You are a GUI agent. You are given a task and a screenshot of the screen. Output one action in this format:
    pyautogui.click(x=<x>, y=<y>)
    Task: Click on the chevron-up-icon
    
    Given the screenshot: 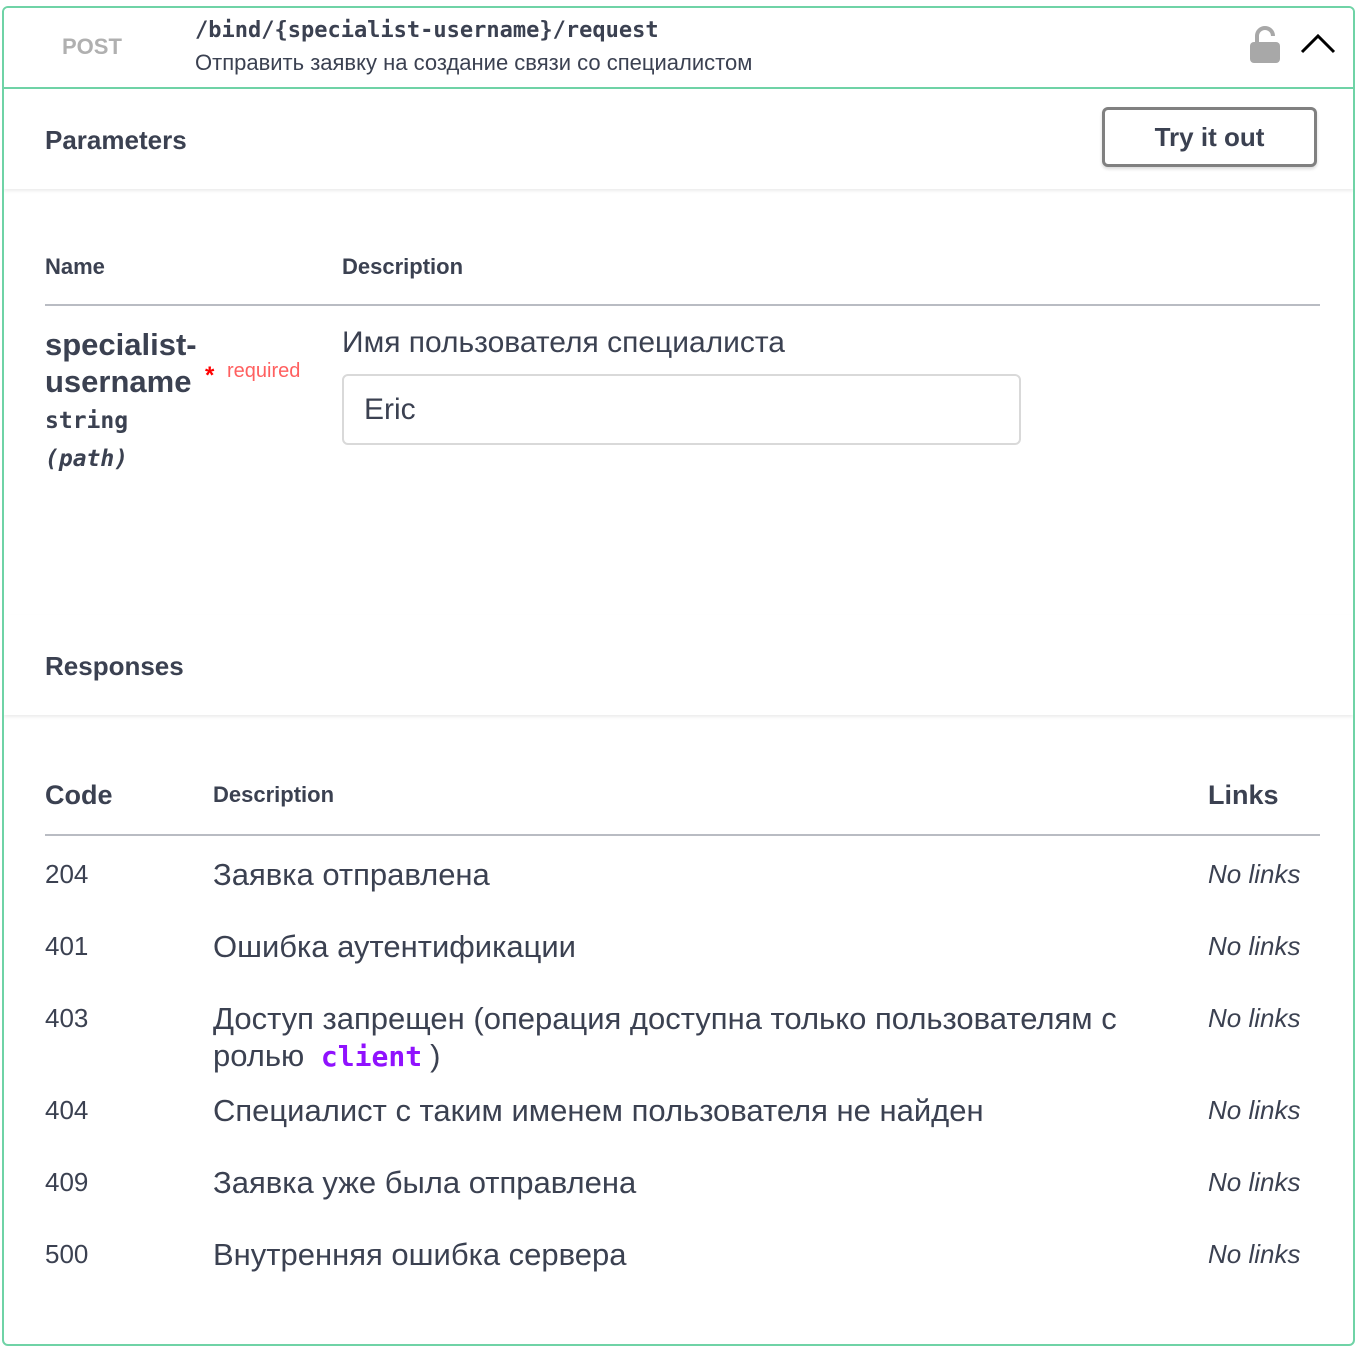 What is the action you would take?
    pyautogui.click(x=1318, y=44)
    